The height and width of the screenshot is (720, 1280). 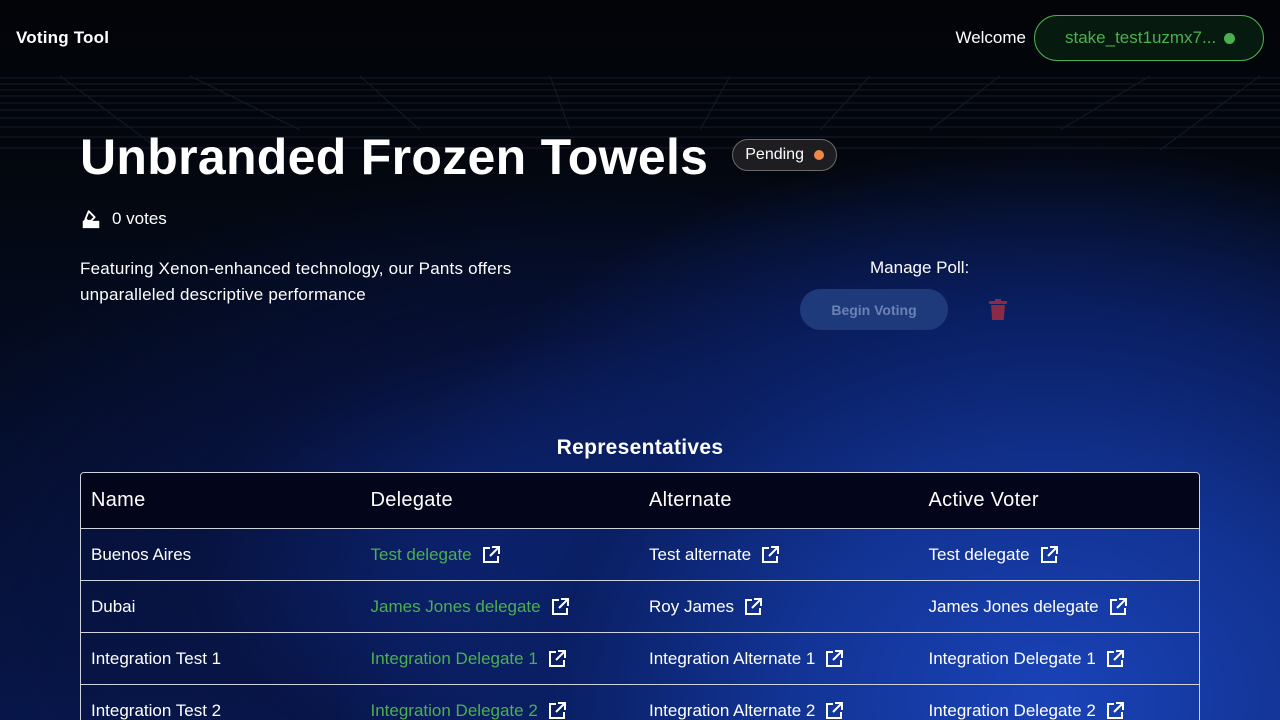 What do you see at coordinates (454, 710) in the screenshot?
I see `delegate-label: Integration Delegate 2` at bounding box center [454, 710].